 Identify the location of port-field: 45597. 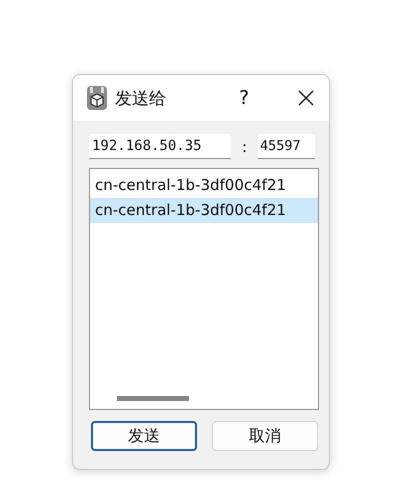
(286, 146).